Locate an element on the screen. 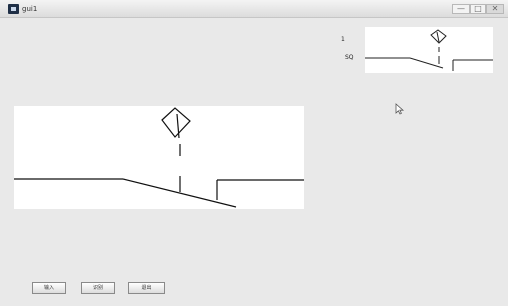 The height and width of the screenshot is (306, 508). maximize-button: □ is located at coordinates (478, 9).